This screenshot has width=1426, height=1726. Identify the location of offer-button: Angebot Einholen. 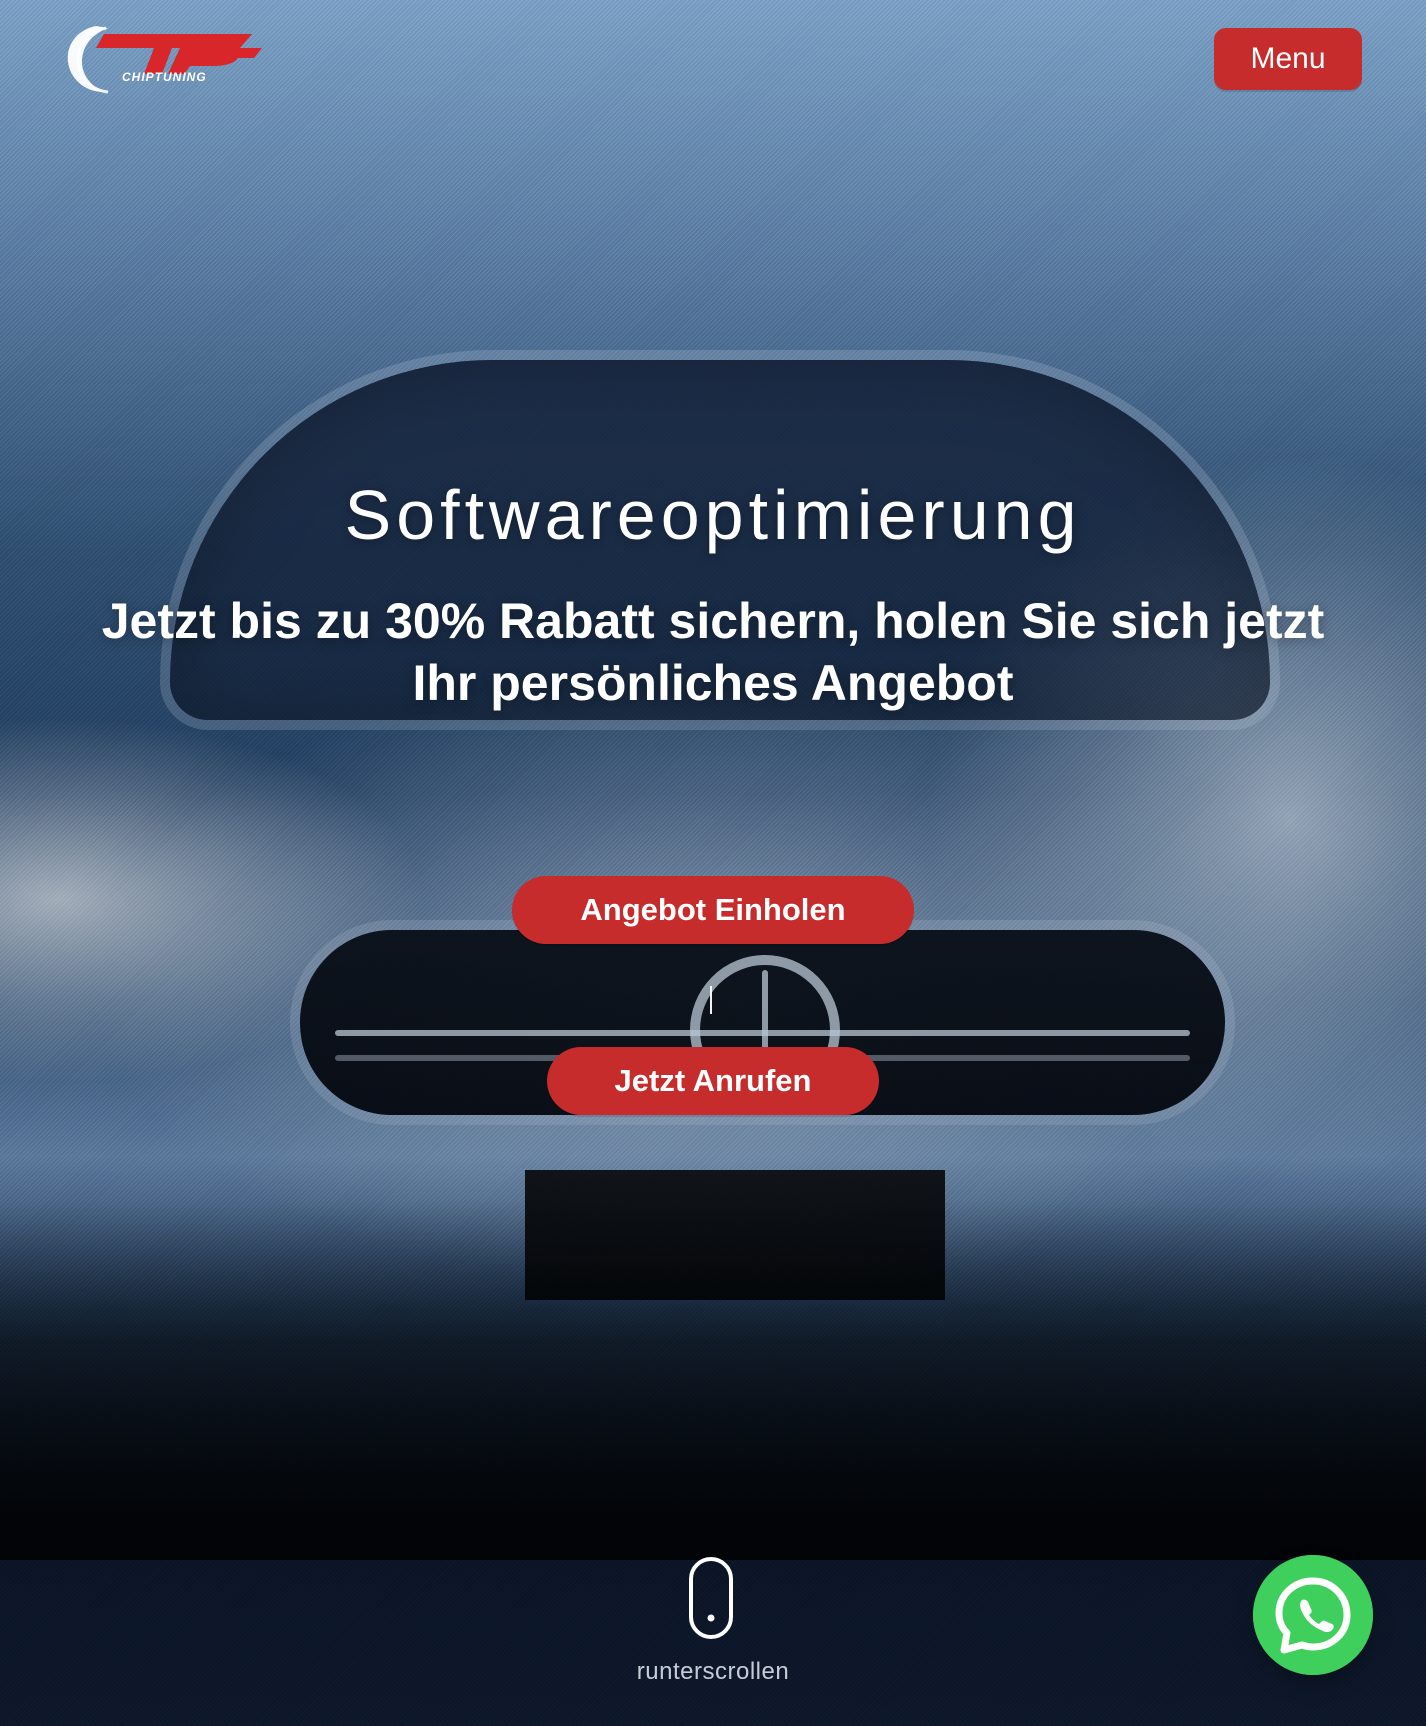
(713, 910).